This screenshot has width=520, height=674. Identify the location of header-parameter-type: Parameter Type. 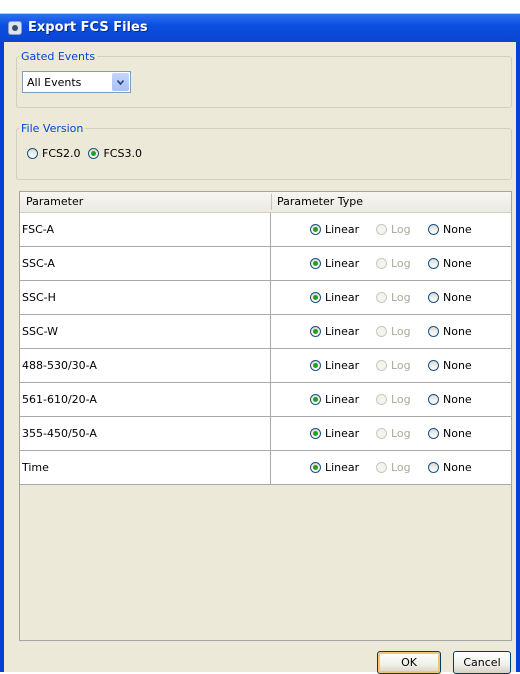
(320, 201).